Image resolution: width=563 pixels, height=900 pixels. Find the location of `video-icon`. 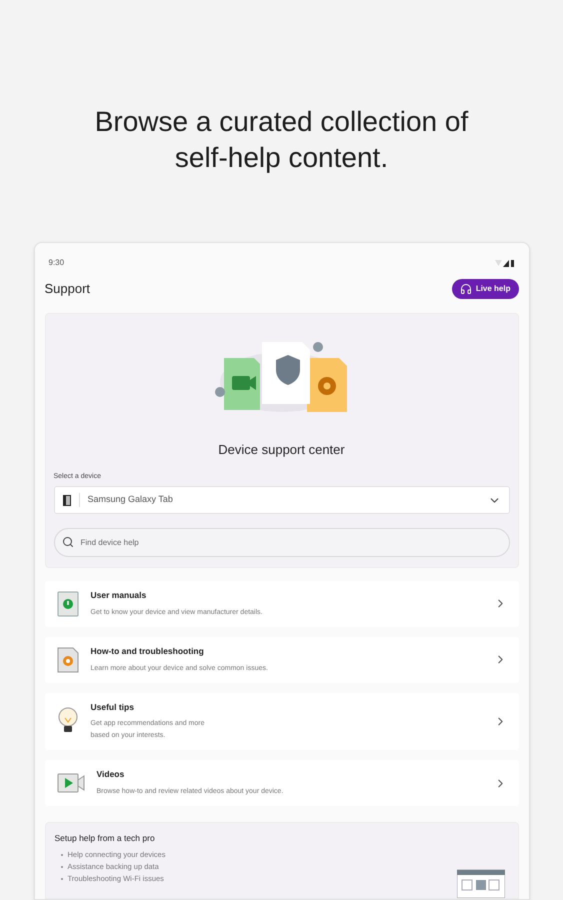

video-icon is located at coordinates (70, 783).